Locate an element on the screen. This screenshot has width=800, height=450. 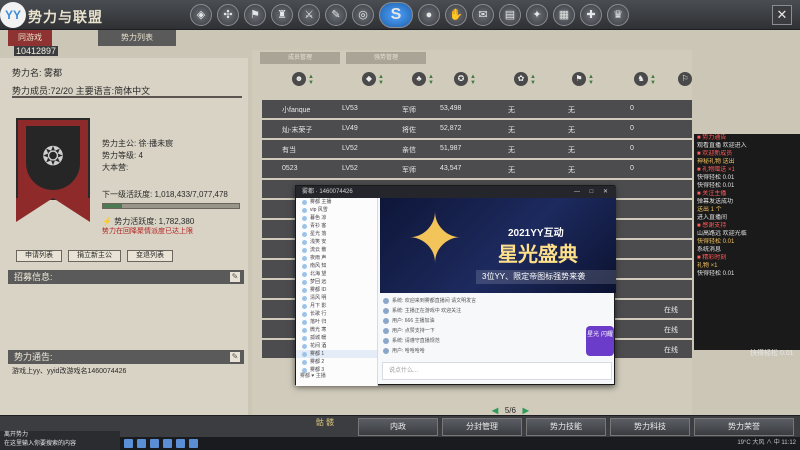
apply-list-button: 申请列表 is located at coordinates (39, 256).